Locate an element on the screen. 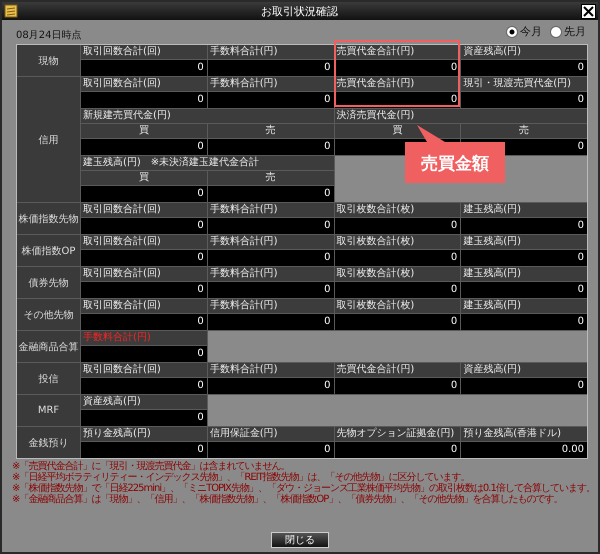 This screenshot has width=600, height=554. row-label: MRF is located at coordinates (48, 410).